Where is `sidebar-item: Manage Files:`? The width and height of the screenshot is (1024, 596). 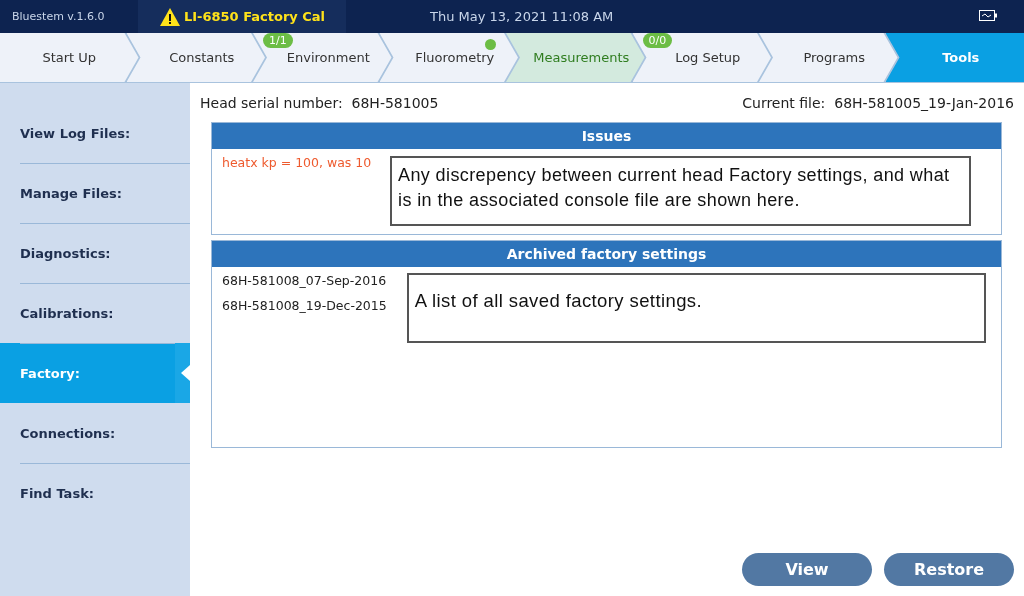
sidebar-item: Manage Files: is located at coordinates (95, 193).